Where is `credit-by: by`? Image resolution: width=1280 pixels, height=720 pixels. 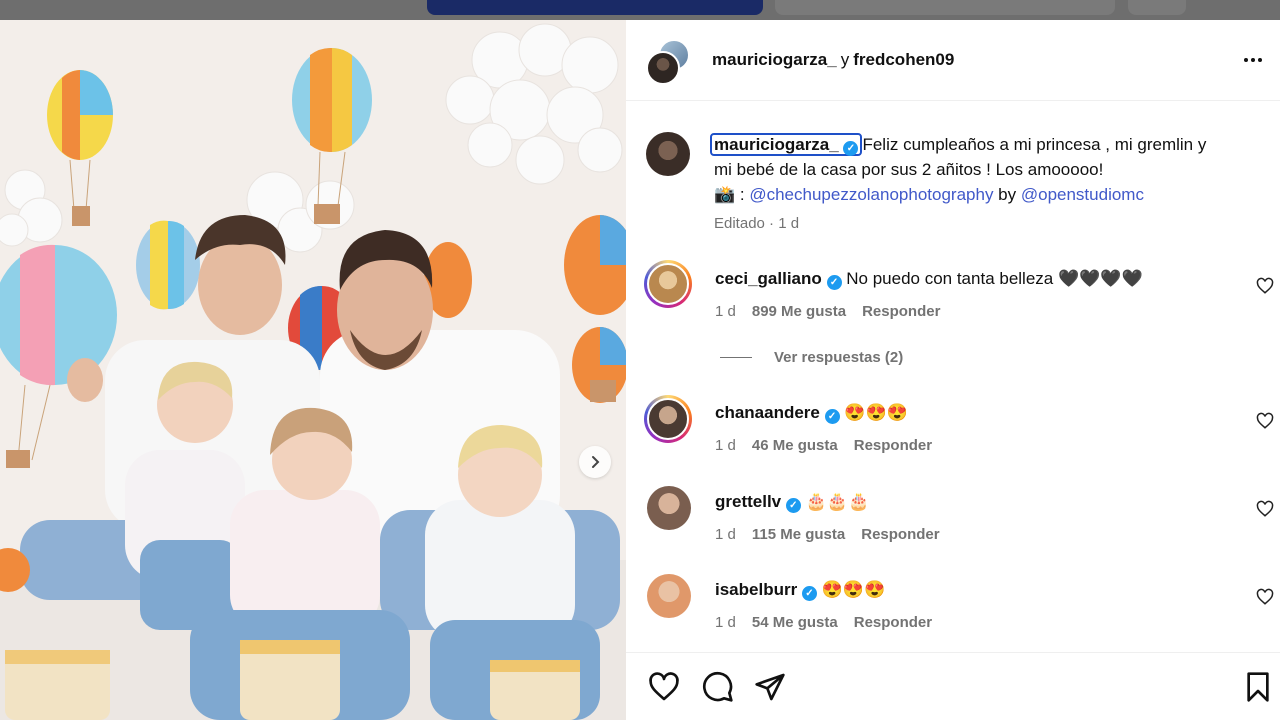
credit-by: by is located at coordinates (1007, 194).